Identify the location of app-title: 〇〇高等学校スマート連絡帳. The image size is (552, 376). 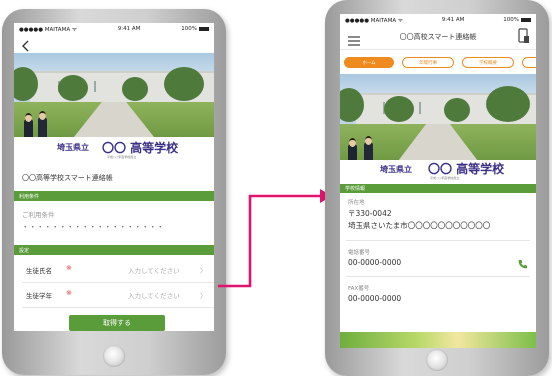
(67, 178).